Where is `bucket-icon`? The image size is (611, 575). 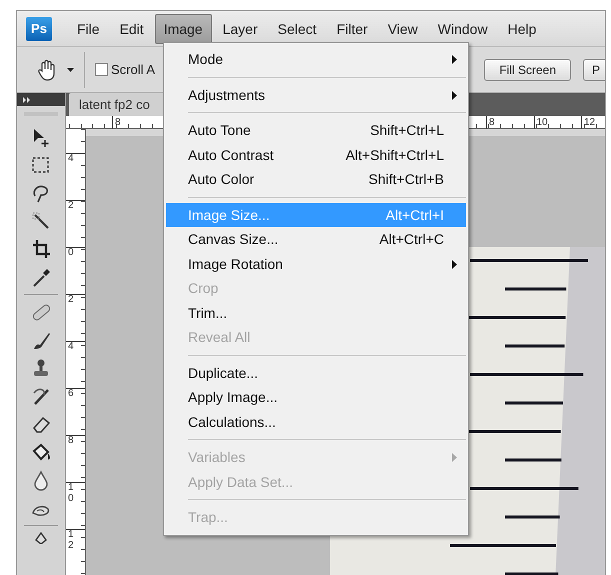 bucket-icon is located at coordinates (41, 452).